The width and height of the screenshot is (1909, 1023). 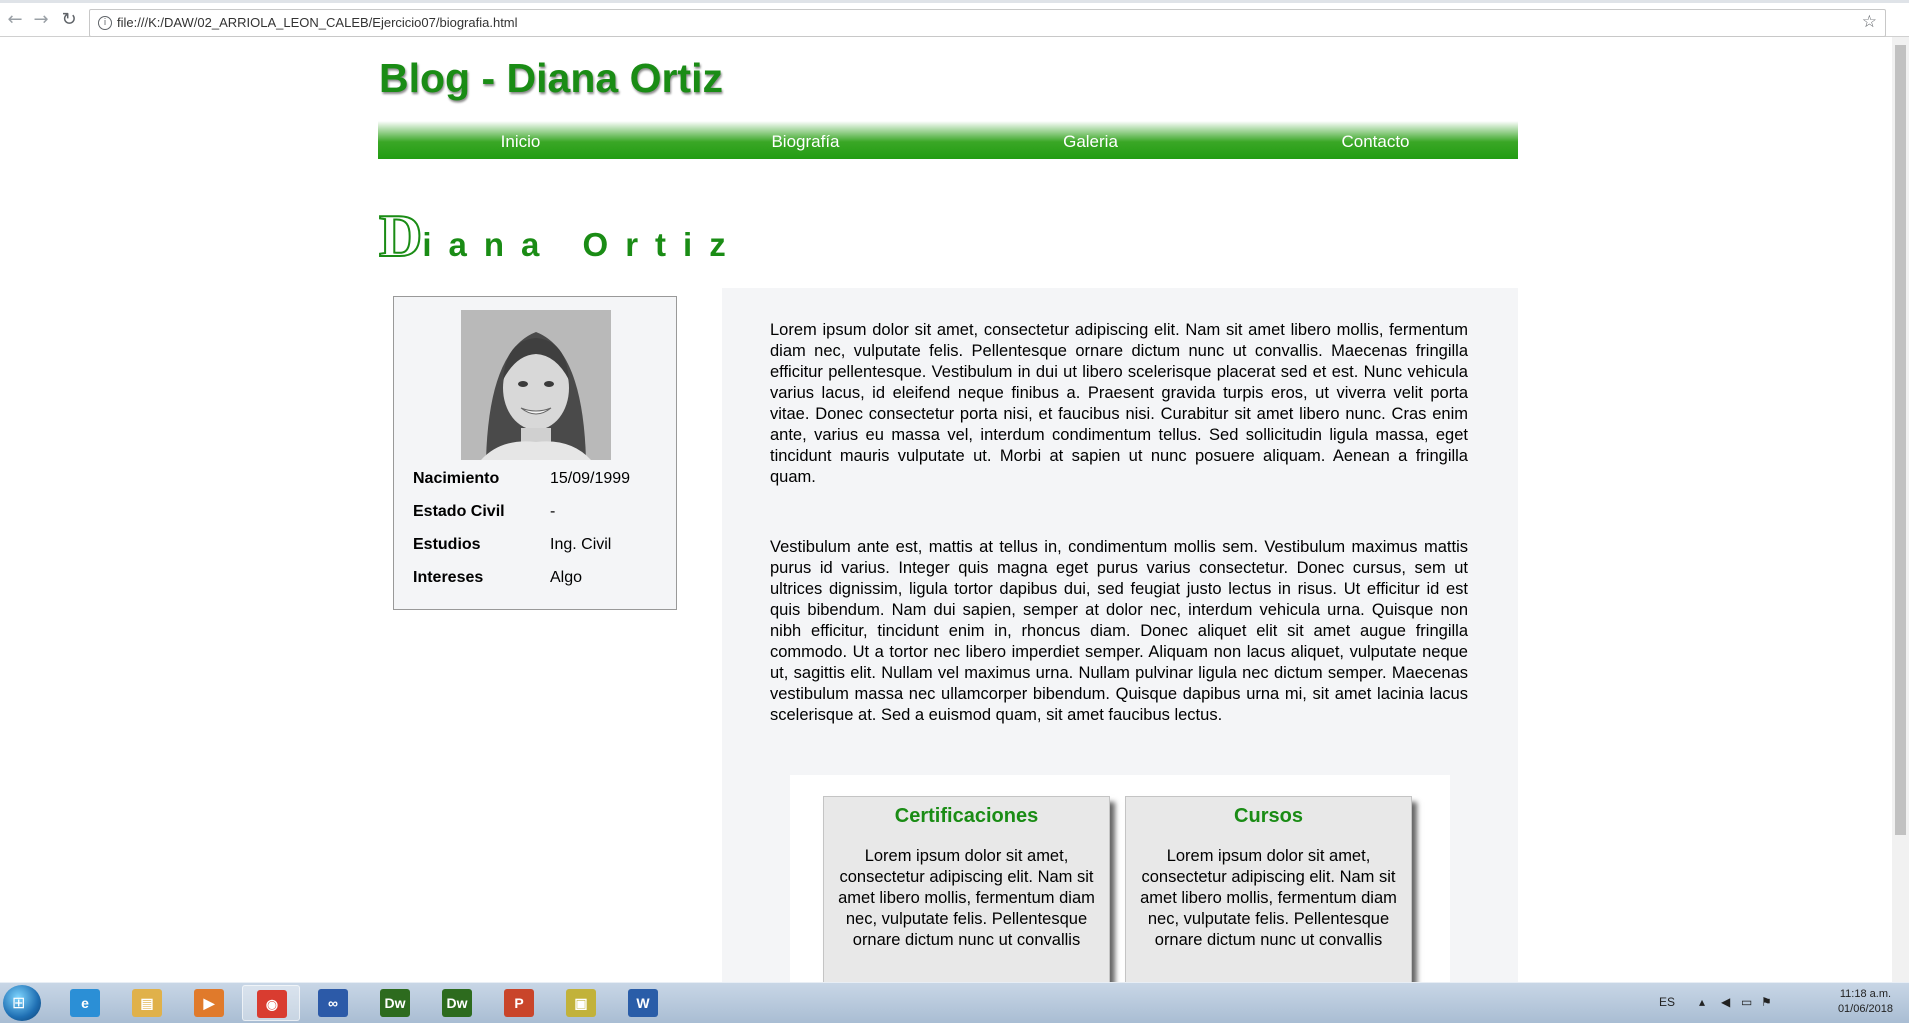 I want to click on taskbar-app-button: P, so click(x=519, y=1003).